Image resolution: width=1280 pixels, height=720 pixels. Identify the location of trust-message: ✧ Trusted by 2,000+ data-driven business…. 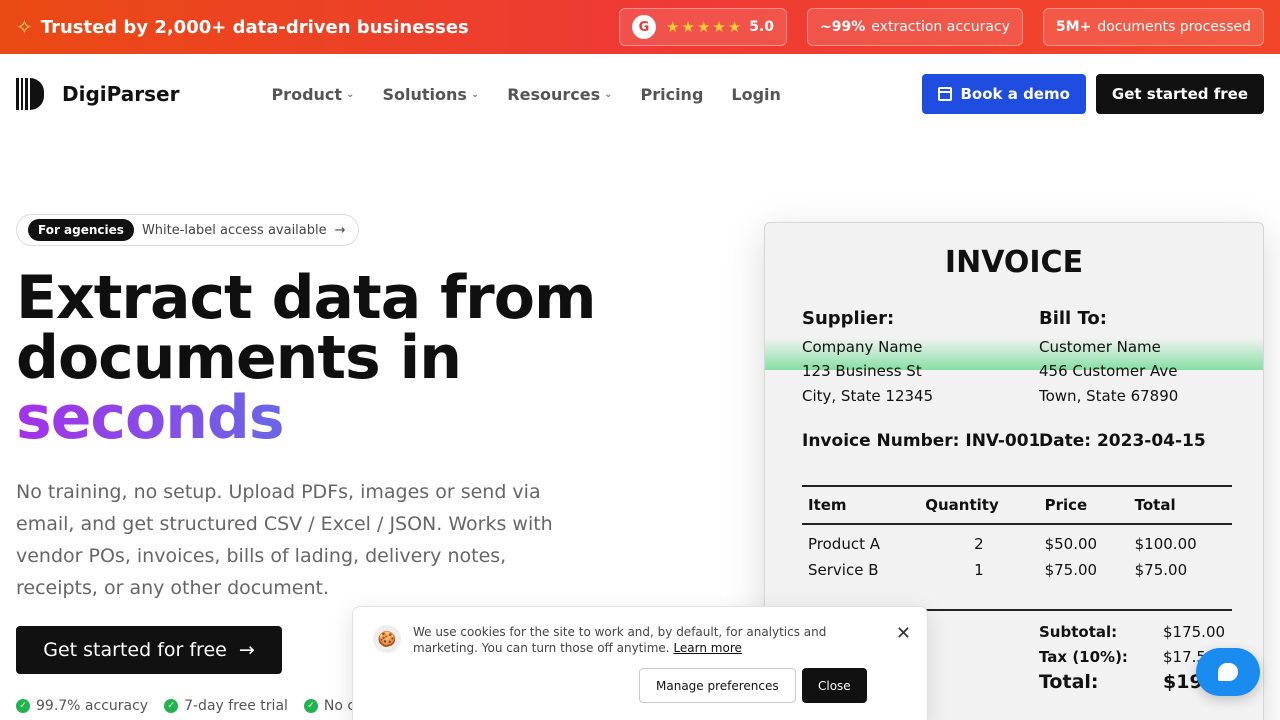
(242, 27).